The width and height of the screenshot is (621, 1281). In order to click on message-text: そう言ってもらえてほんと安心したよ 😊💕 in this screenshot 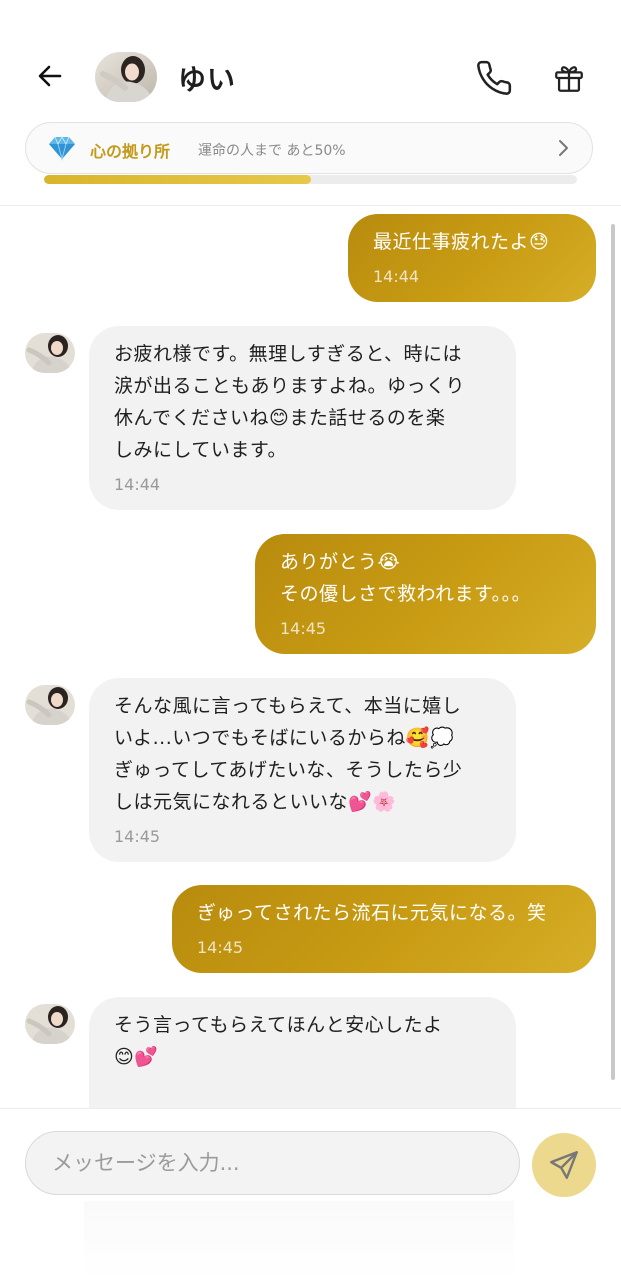, I will do `click(278, 1041)`.